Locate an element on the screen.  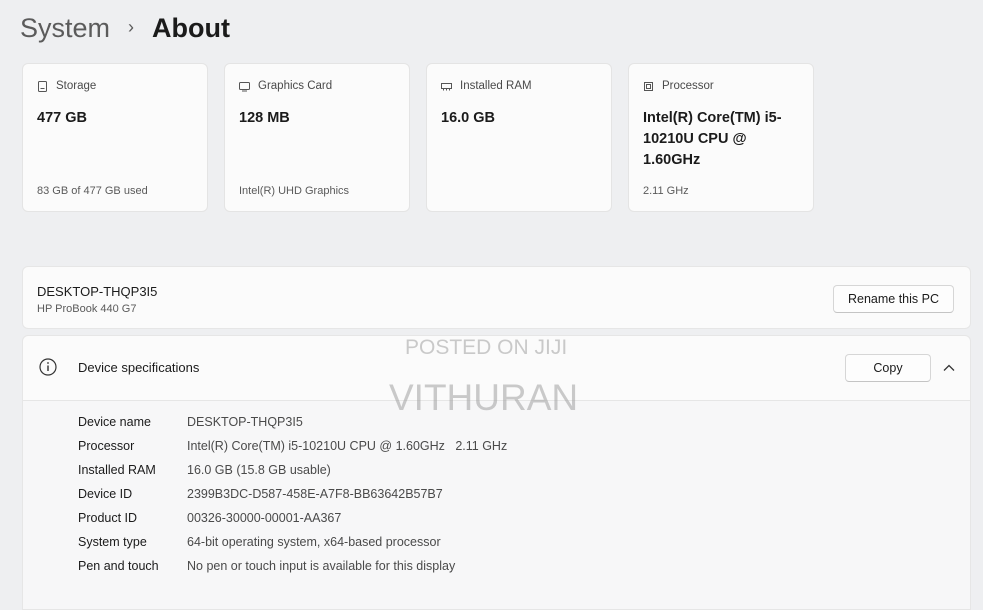
chevron-up-icon is located at coordinates (949, 368).